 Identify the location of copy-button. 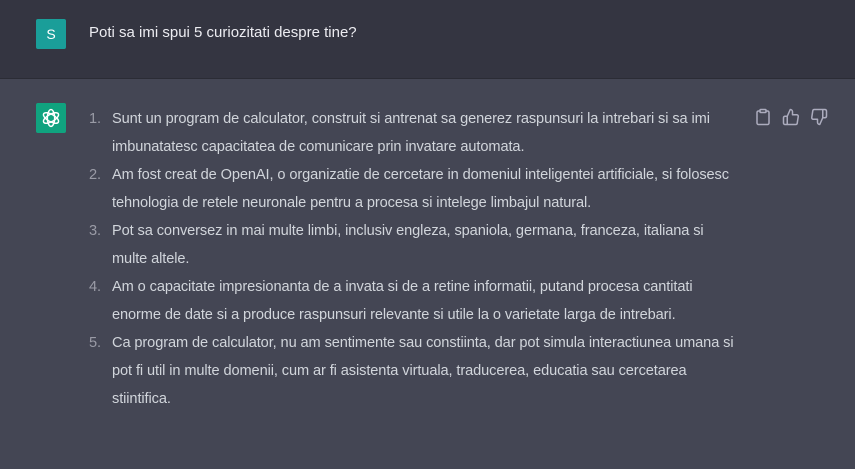
(763, 117).